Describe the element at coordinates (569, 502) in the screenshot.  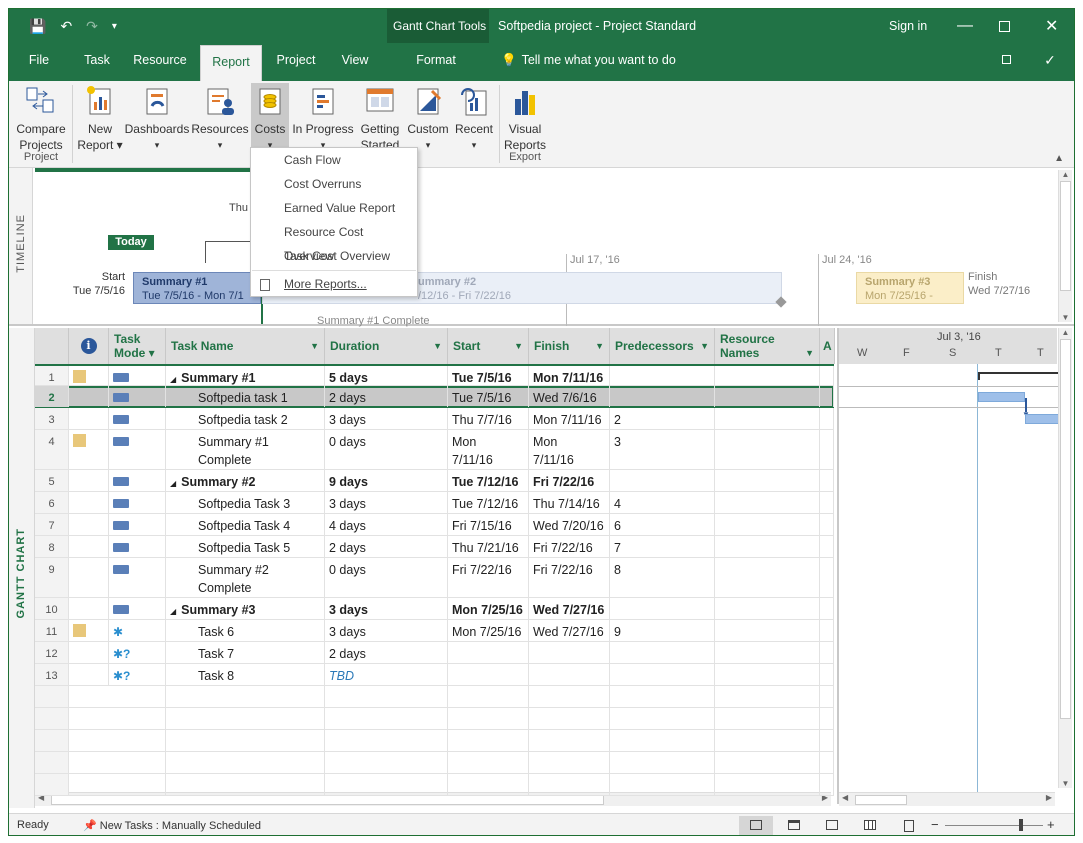
I see `finish-cell: Thu 7/14/16` at that location.